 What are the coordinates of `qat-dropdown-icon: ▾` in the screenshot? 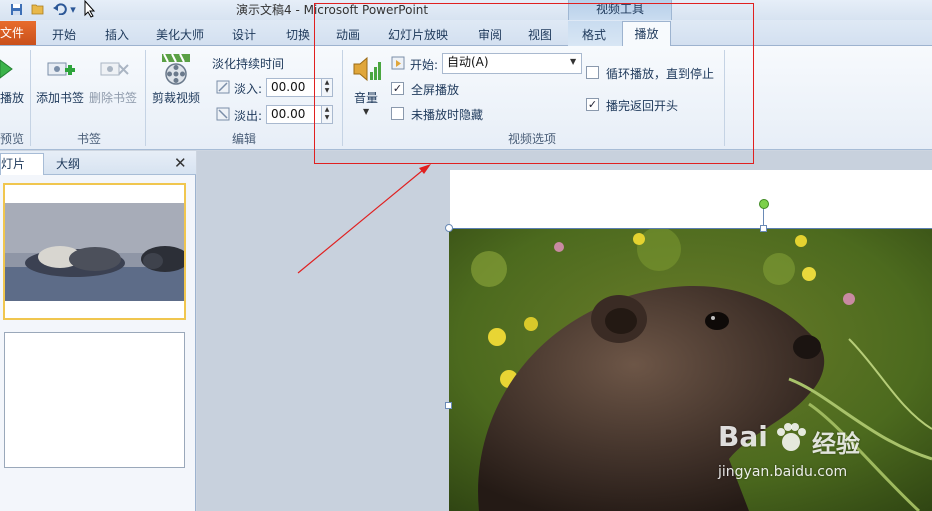 It's located at (73, 9).